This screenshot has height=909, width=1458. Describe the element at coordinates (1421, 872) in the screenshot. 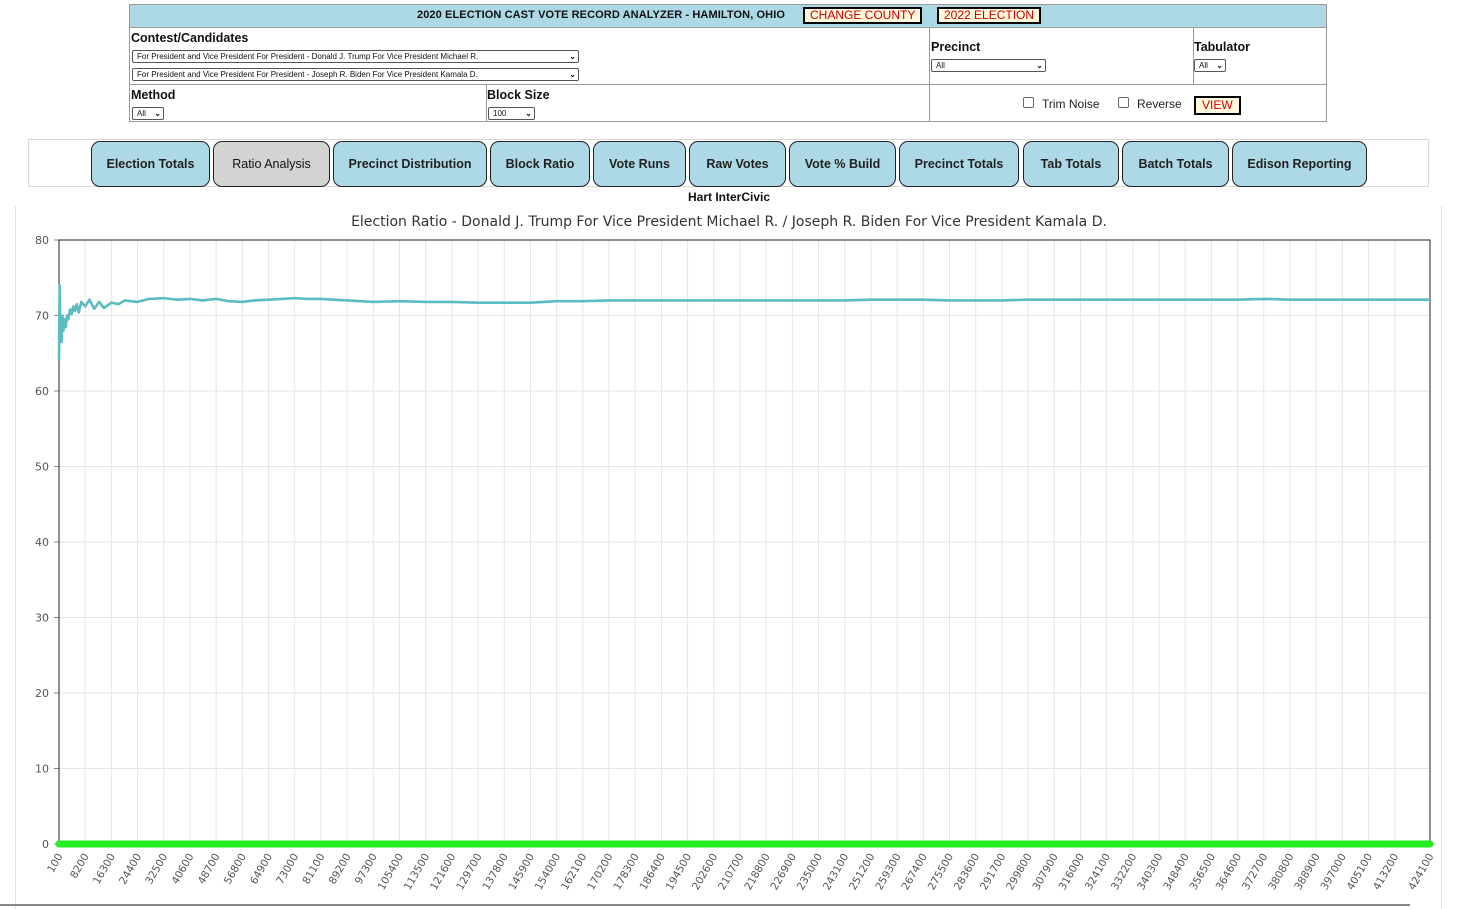

I see `x-tick-label: 424100` at that location.